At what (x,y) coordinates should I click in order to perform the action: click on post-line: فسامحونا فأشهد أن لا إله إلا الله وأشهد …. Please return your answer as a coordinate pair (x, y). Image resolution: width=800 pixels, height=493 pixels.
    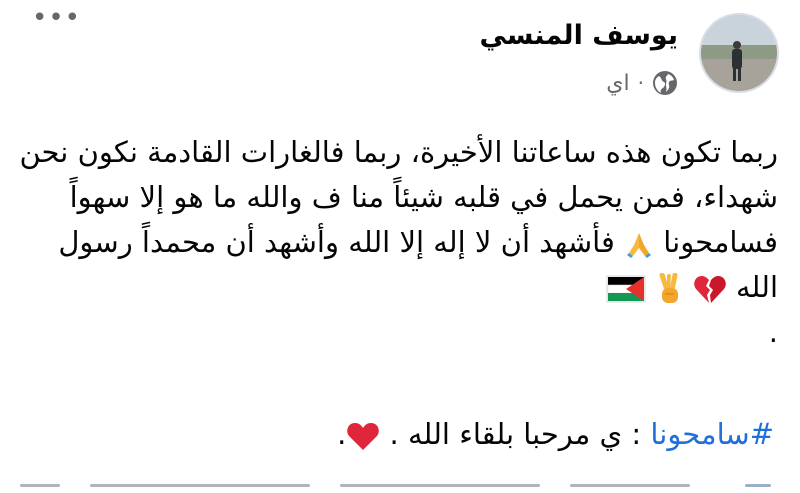
    Looking at the image, I should click on (400, 242).